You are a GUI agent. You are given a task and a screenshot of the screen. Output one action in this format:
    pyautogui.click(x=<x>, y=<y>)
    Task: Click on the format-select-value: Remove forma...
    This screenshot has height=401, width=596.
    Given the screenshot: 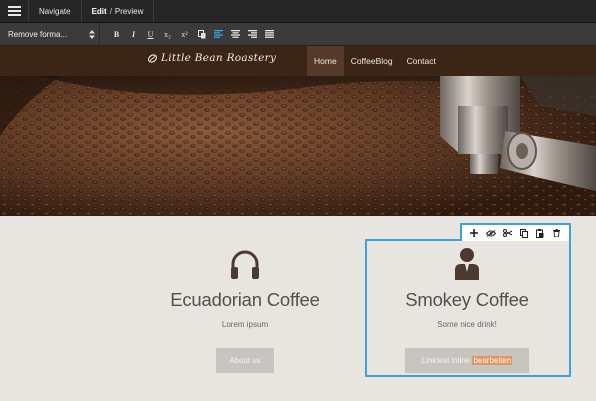 What is the action you would take?
    pyautogui.click(x=38, y=34)
    